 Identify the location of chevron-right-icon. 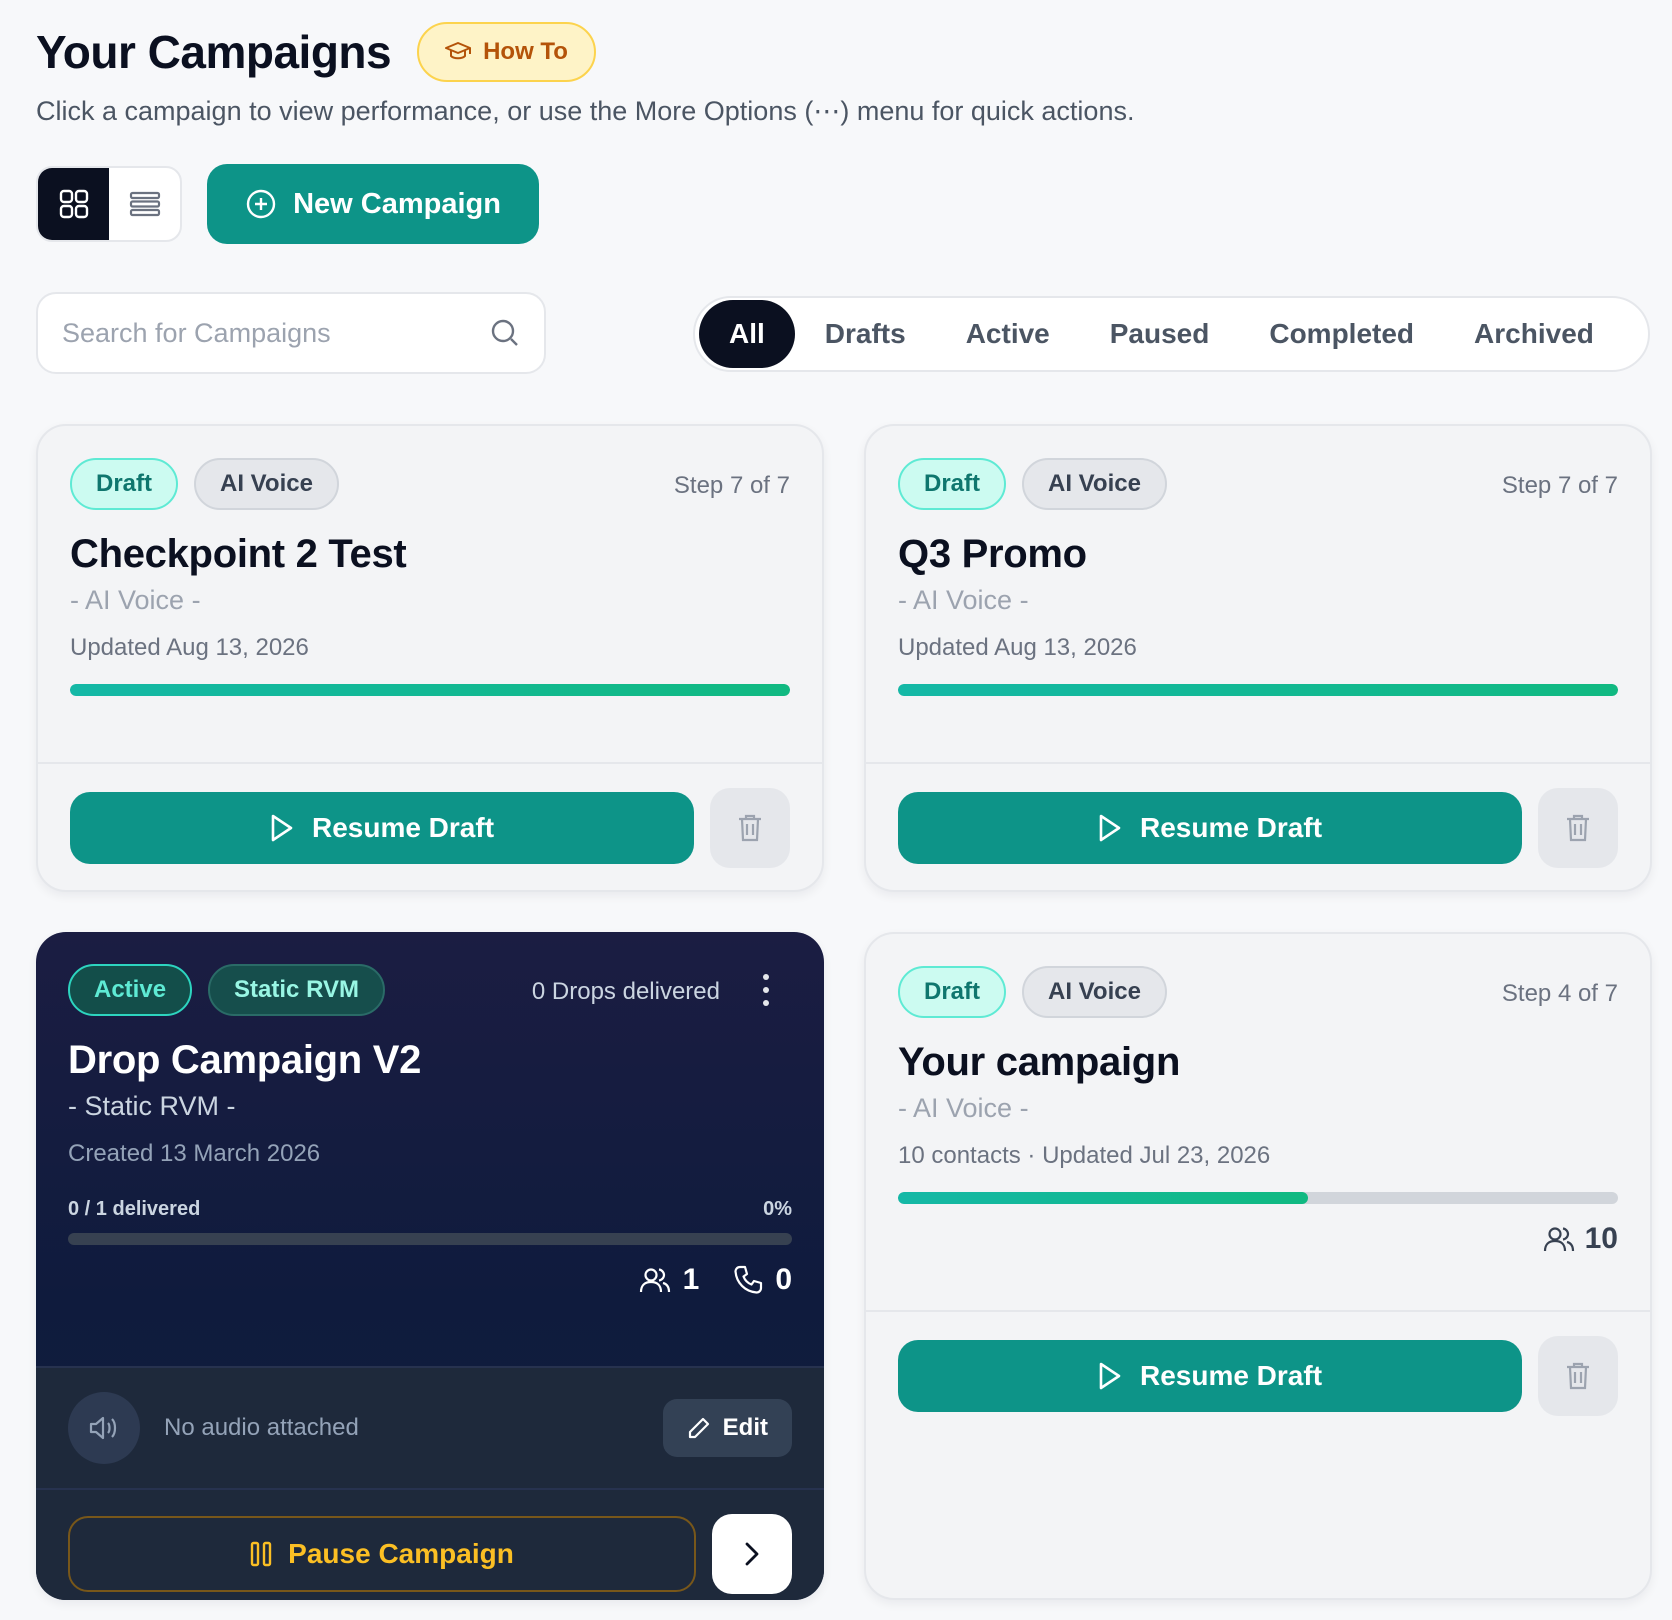
(752, 1554).